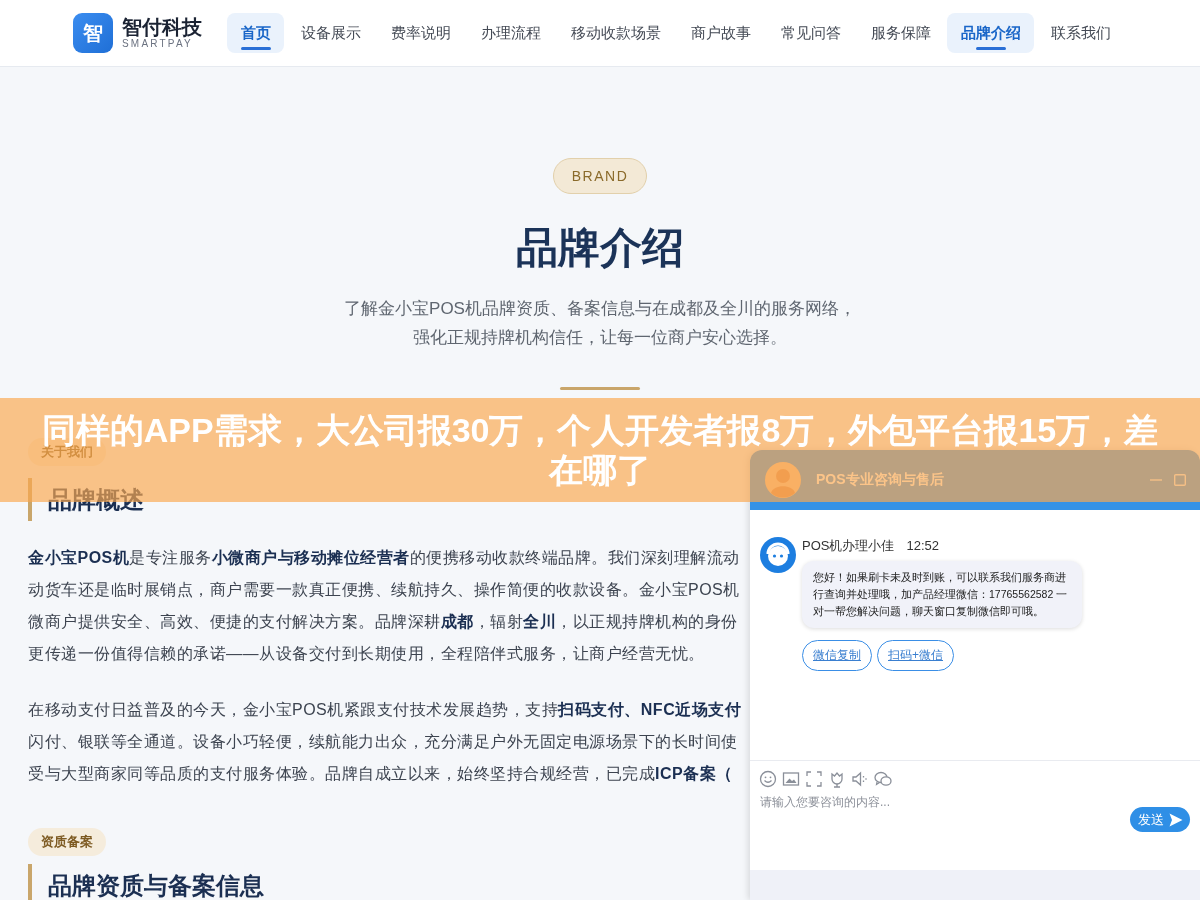 The width and height of the screenshot is (1200, 900). Describe the element at coordinates (158, 44) in the screenshot. I see `brand-tagline: SMARTPAY` at that location.